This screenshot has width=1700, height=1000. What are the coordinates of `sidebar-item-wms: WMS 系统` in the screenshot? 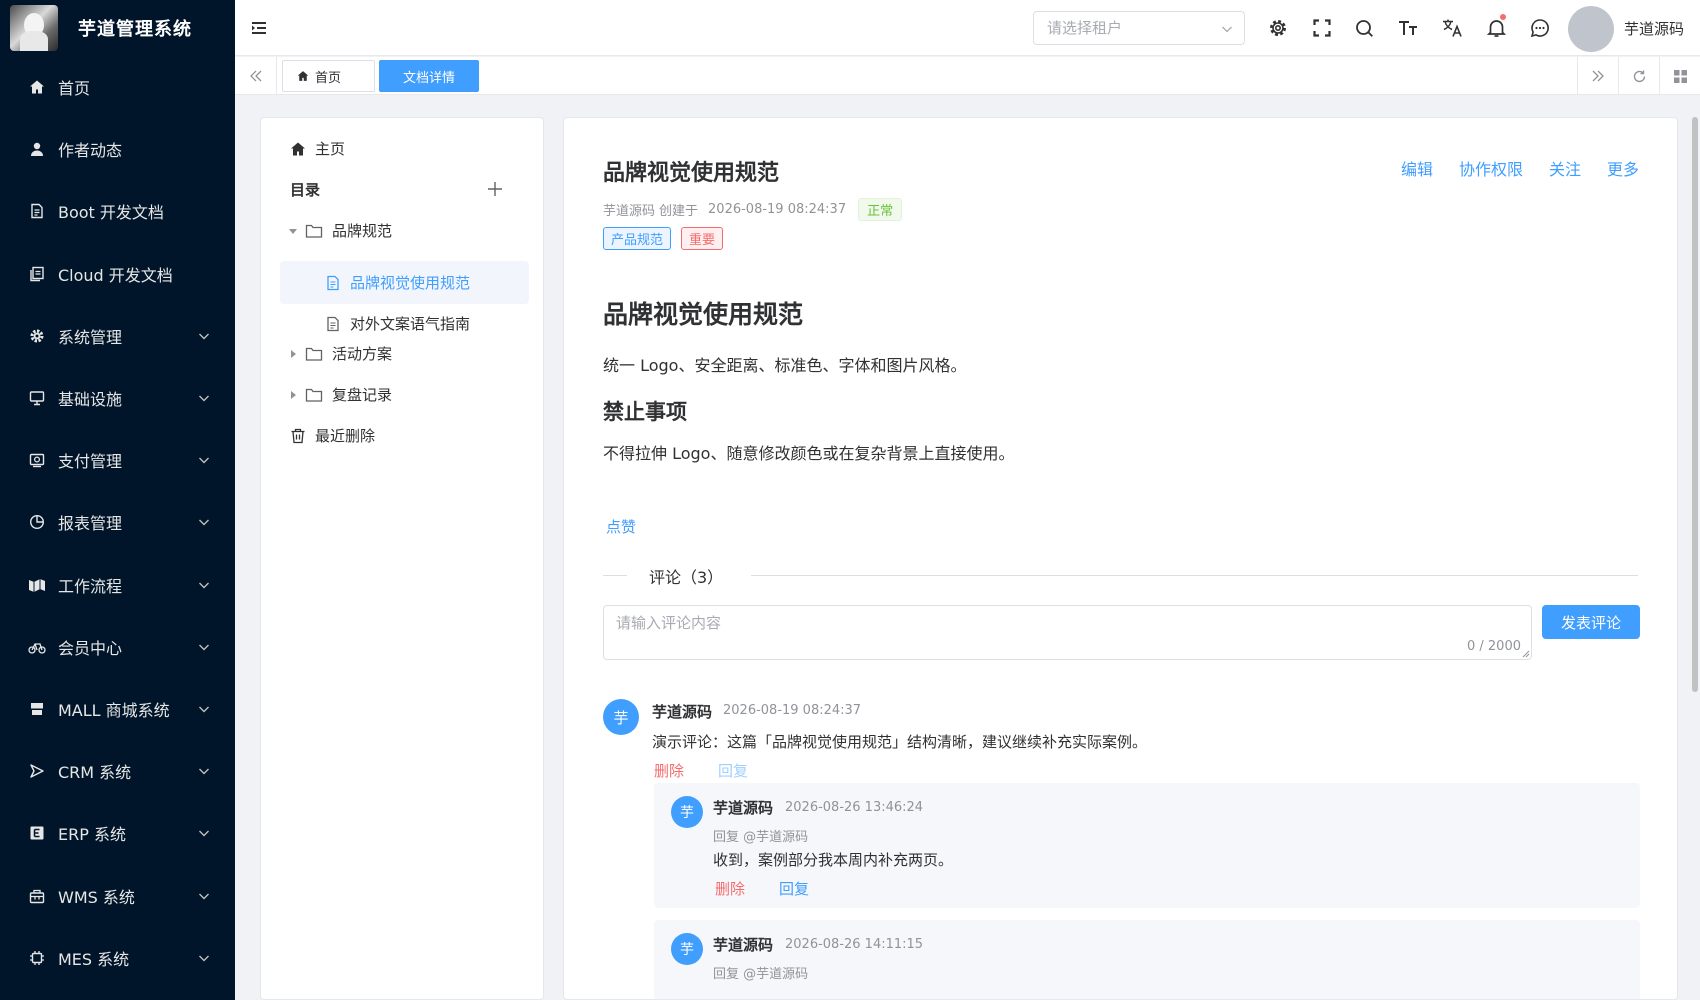 It's located at (117, 895).